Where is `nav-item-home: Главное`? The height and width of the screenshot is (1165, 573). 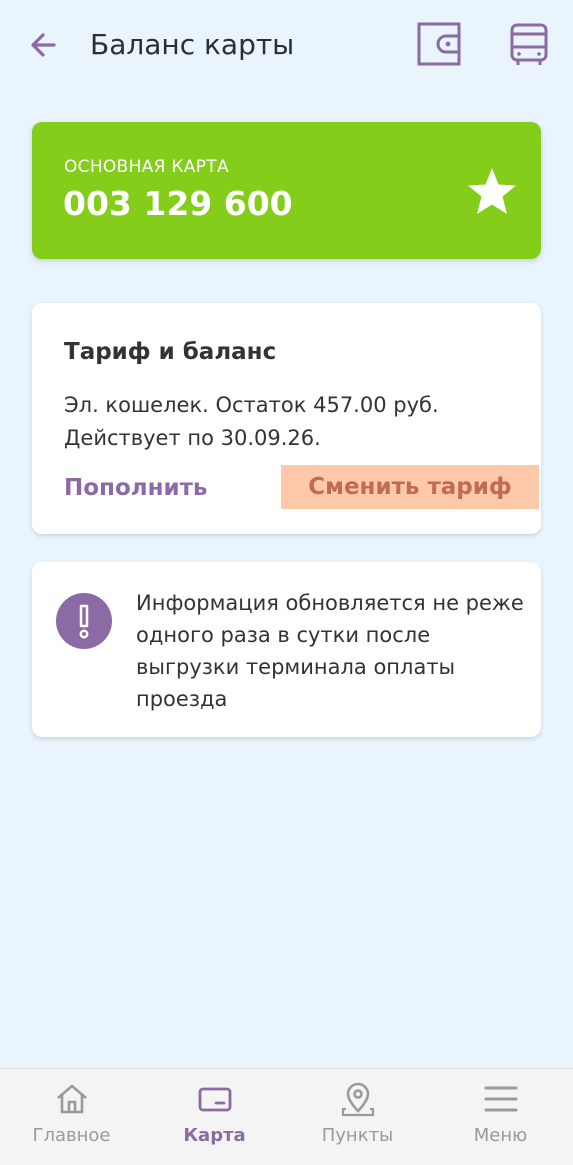
nav-item-home: Главное is located at coordinates (71, 1117).